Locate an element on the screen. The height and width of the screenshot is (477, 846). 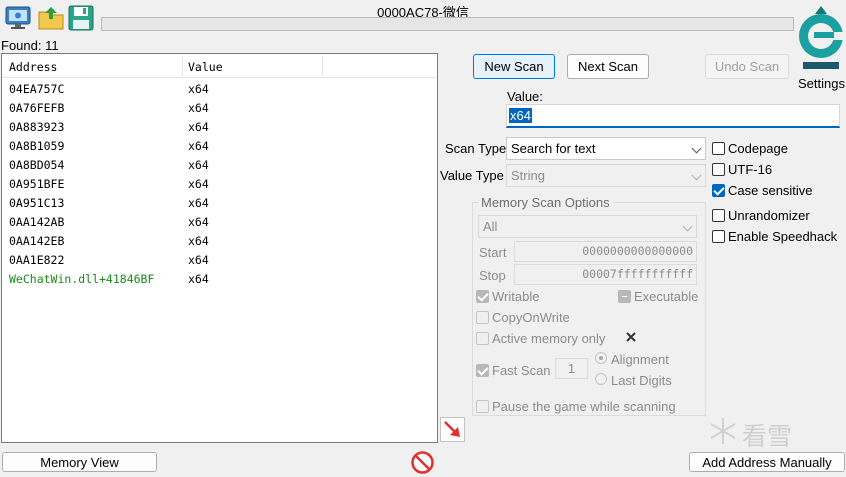
alignment-radio is located at coordinates (601, 358).